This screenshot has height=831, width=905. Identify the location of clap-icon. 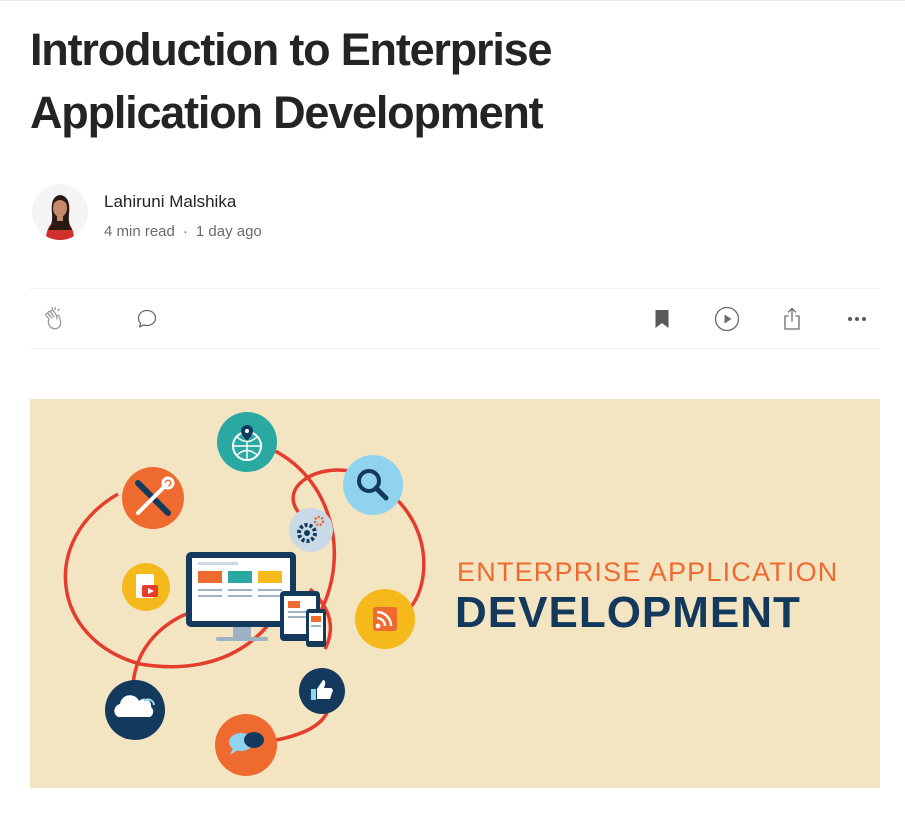
(53, 318).